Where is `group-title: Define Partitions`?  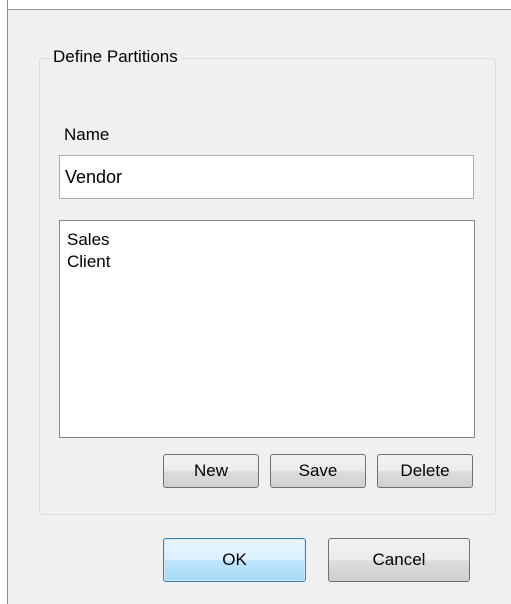 group-title: Define Partitions is located at coordinates (115, 57).